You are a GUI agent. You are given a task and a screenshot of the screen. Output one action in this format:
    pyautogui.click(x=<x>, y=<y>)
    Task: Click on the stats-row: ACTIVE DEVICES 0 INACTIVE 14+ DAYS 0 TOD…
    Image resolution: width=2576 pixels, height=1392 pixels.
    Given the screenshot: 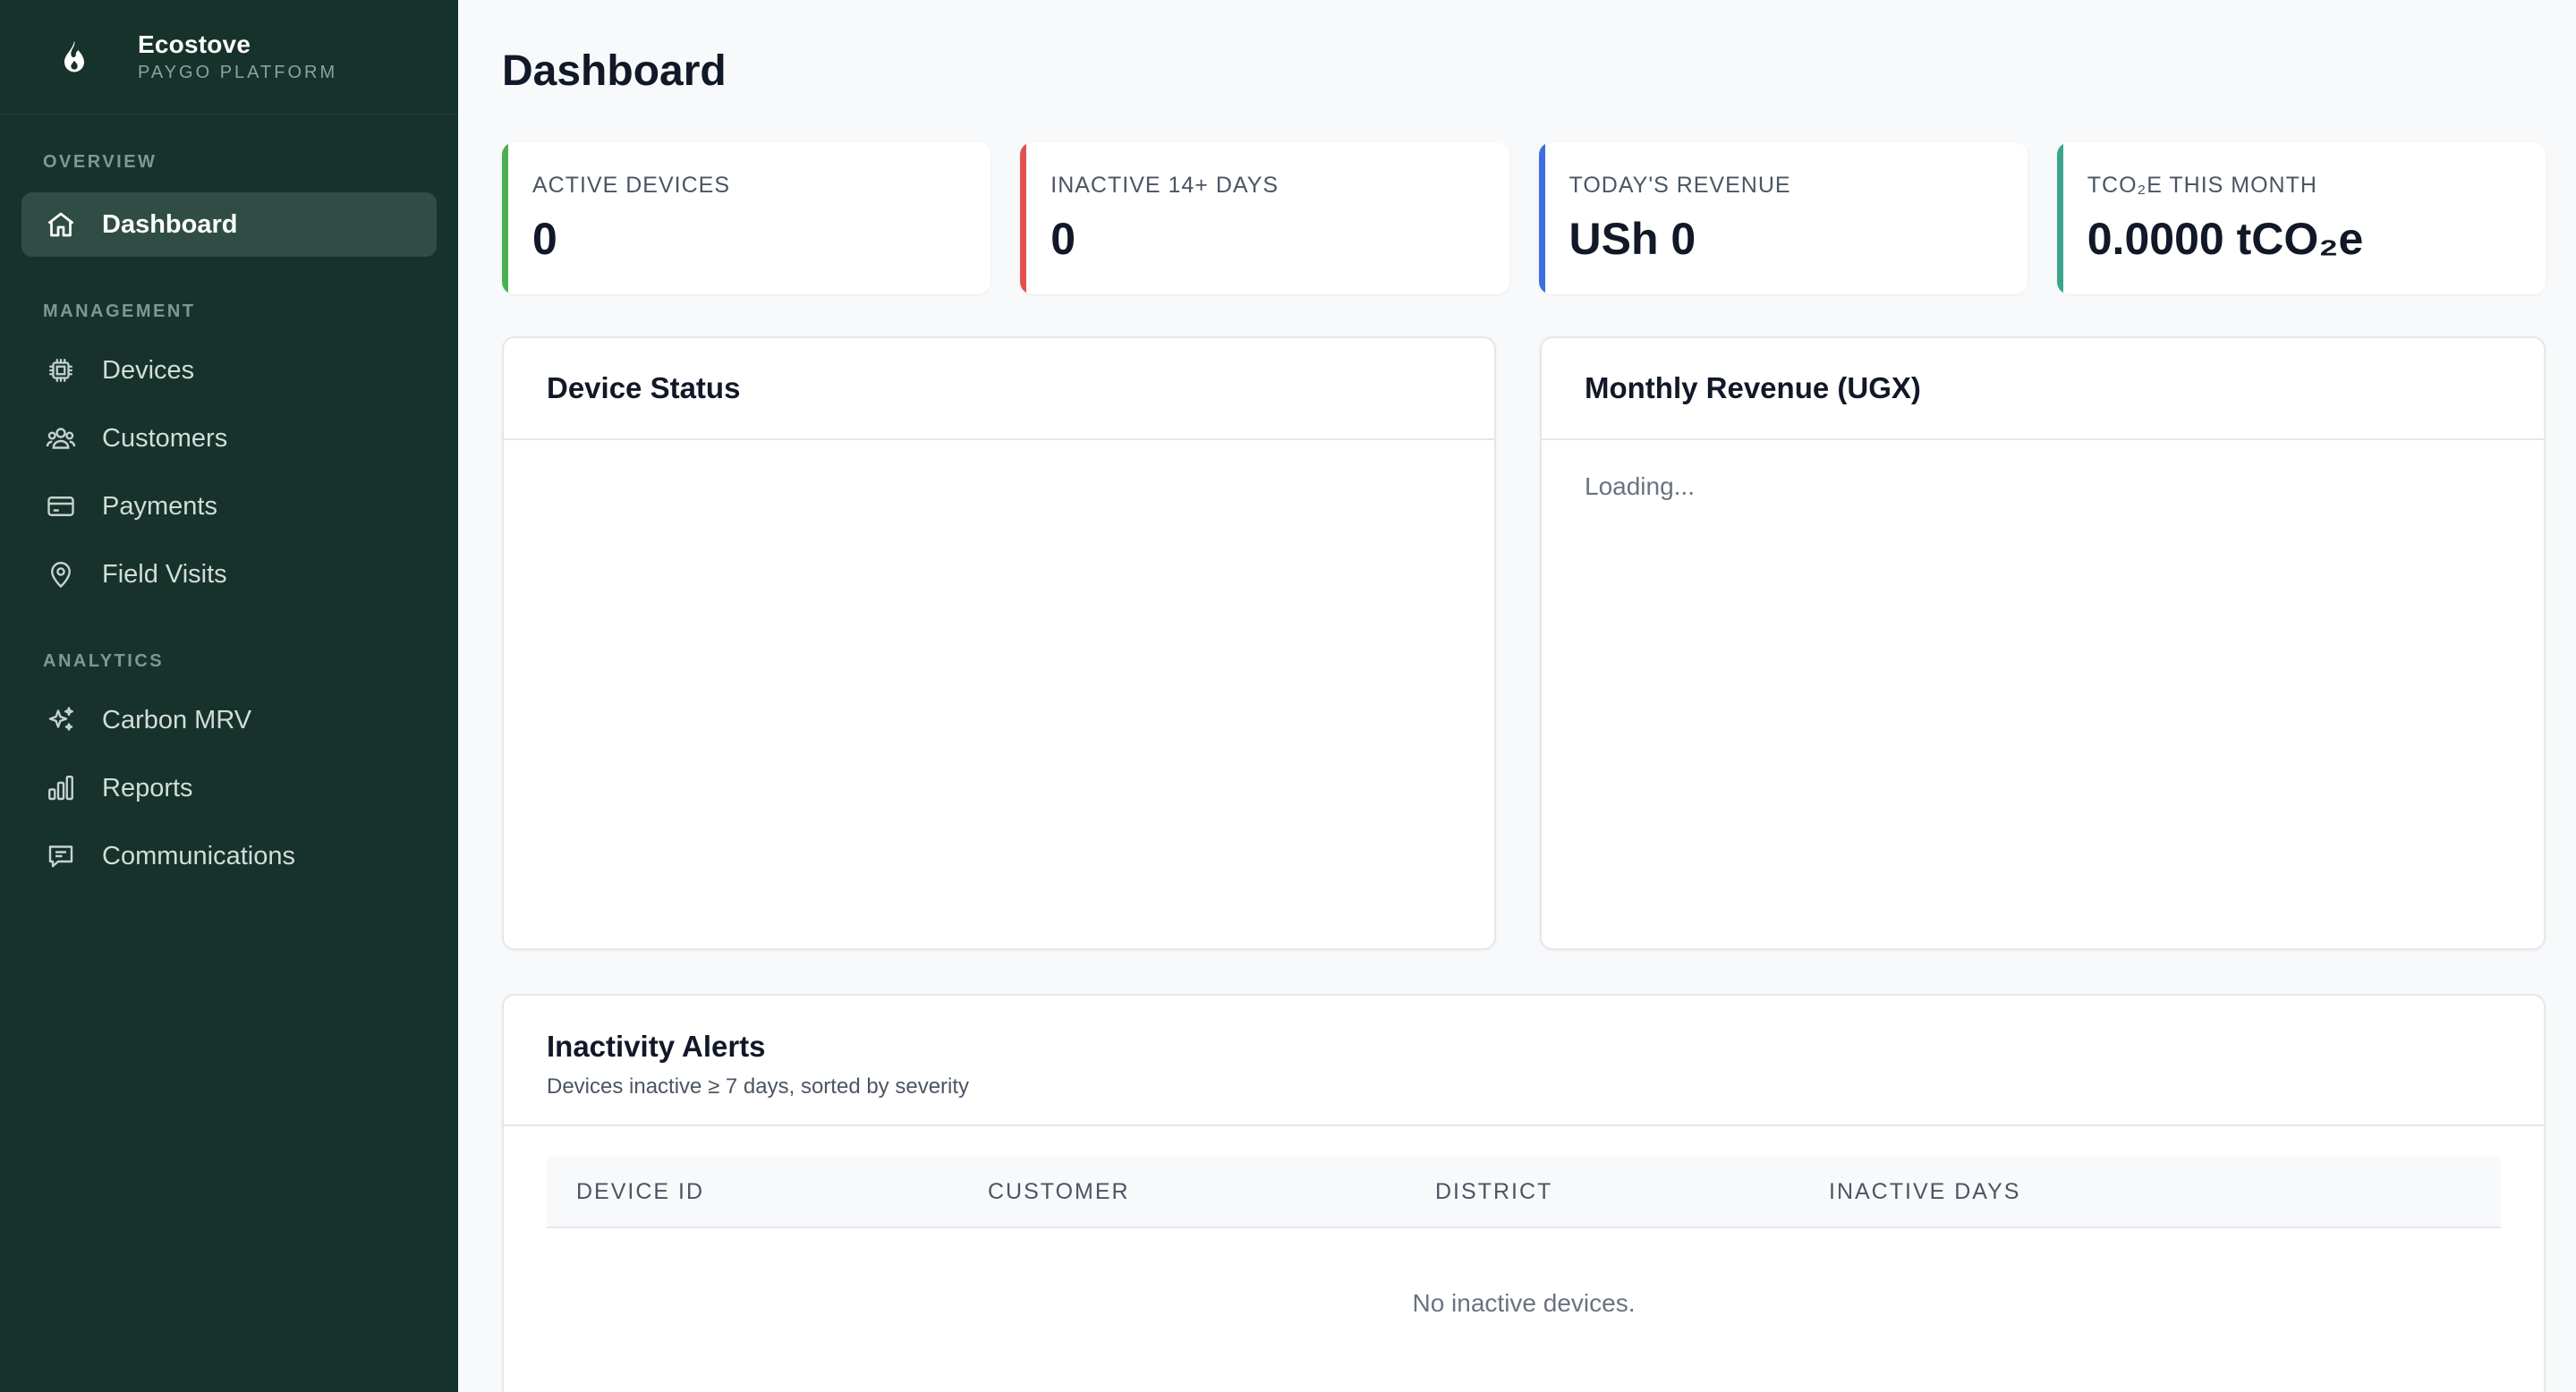 What is the action you would take?
    pyautogui.click(x=1524, y=218)
    